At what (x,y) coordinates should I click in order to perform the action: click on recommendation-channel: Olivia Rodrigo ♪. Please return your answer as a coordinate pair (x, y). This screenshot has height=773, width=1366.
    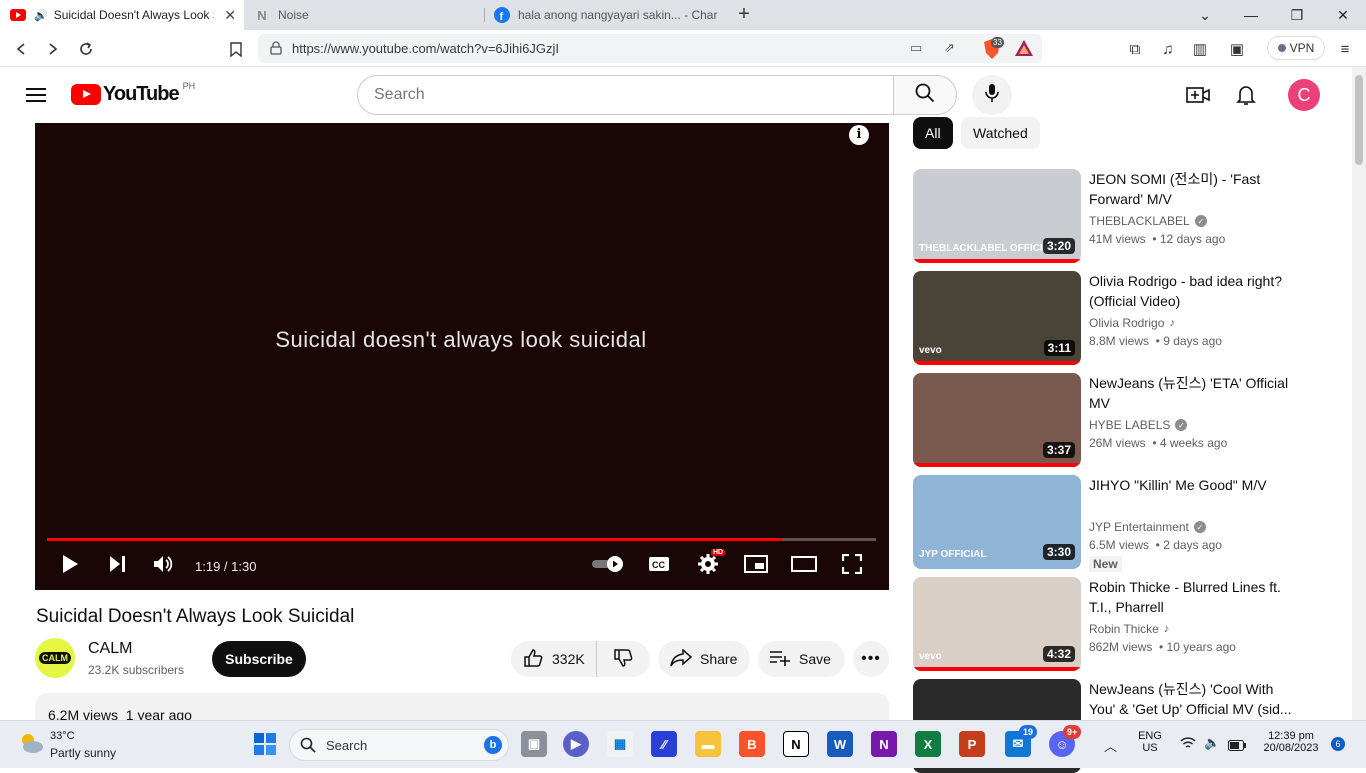
    Looking at the image, I should click on (1132, 323).